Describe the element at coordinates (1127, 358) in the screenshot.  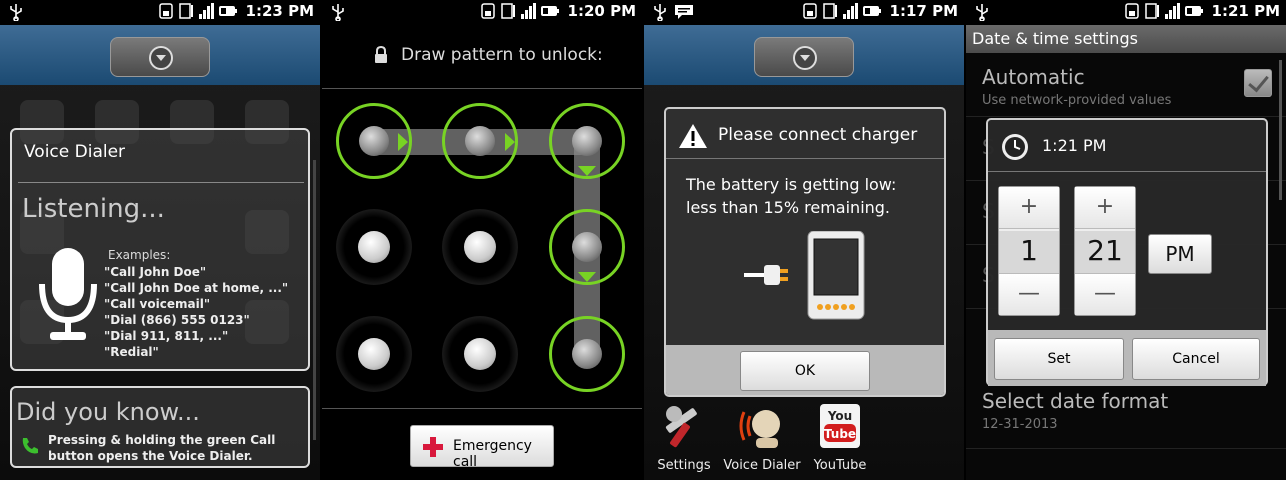
I see `dialog-footer: Set Cancel` at that location.